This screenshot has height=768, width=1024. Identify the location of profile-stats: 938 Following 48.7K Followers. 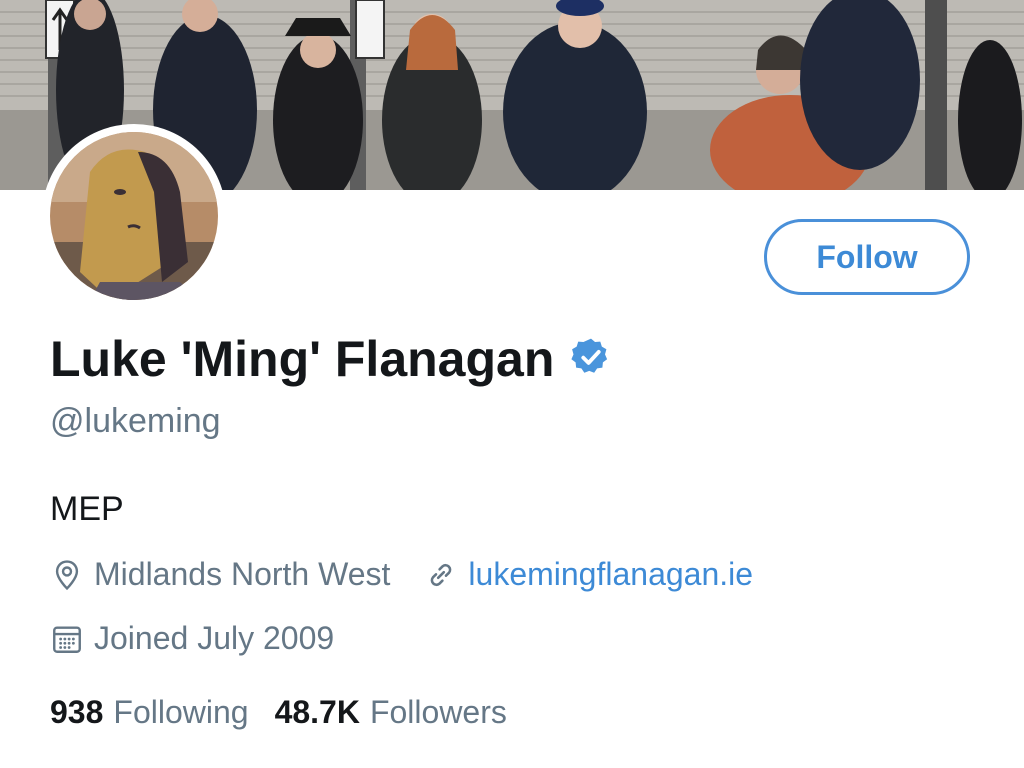
(291, 712).